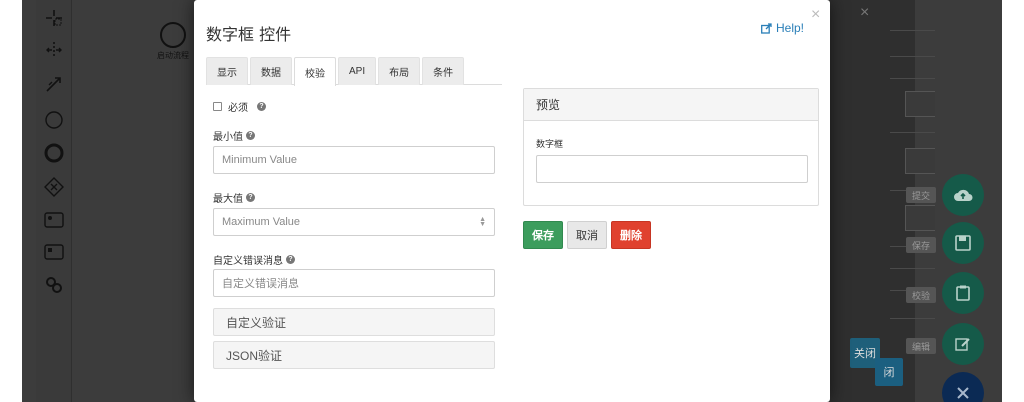  What do you see at coordinates (399, 71) in the screenshot?
I see `tab-layout: 布局` at bounding box center [399, 71].